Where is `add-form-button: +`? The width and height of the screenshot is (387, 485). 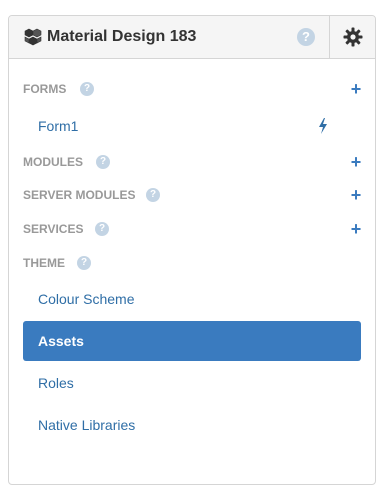
add-form-button: + is located at coordinates (356, 89).